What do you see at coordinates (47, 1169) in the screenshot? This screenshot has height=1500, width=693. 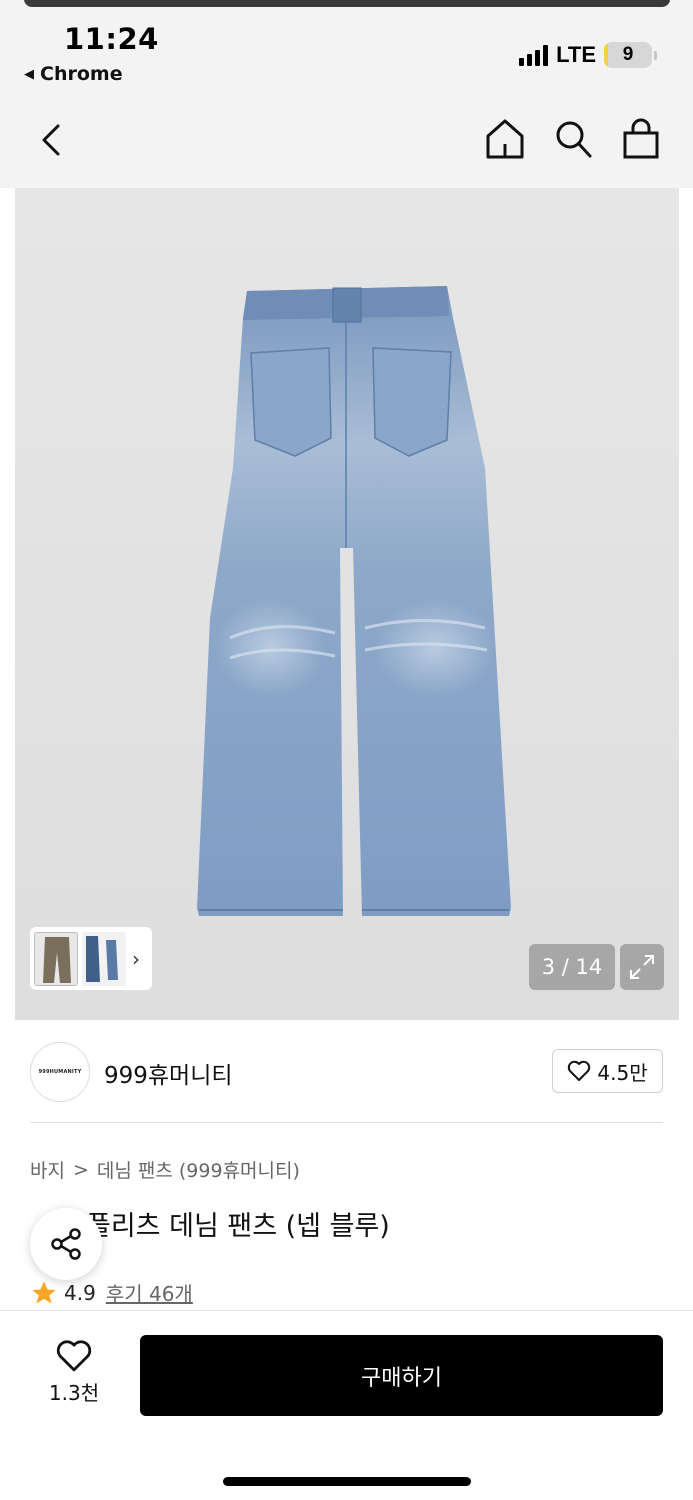 I see `breadcrumb-category: 바지` at bounding box center [47, 1169].